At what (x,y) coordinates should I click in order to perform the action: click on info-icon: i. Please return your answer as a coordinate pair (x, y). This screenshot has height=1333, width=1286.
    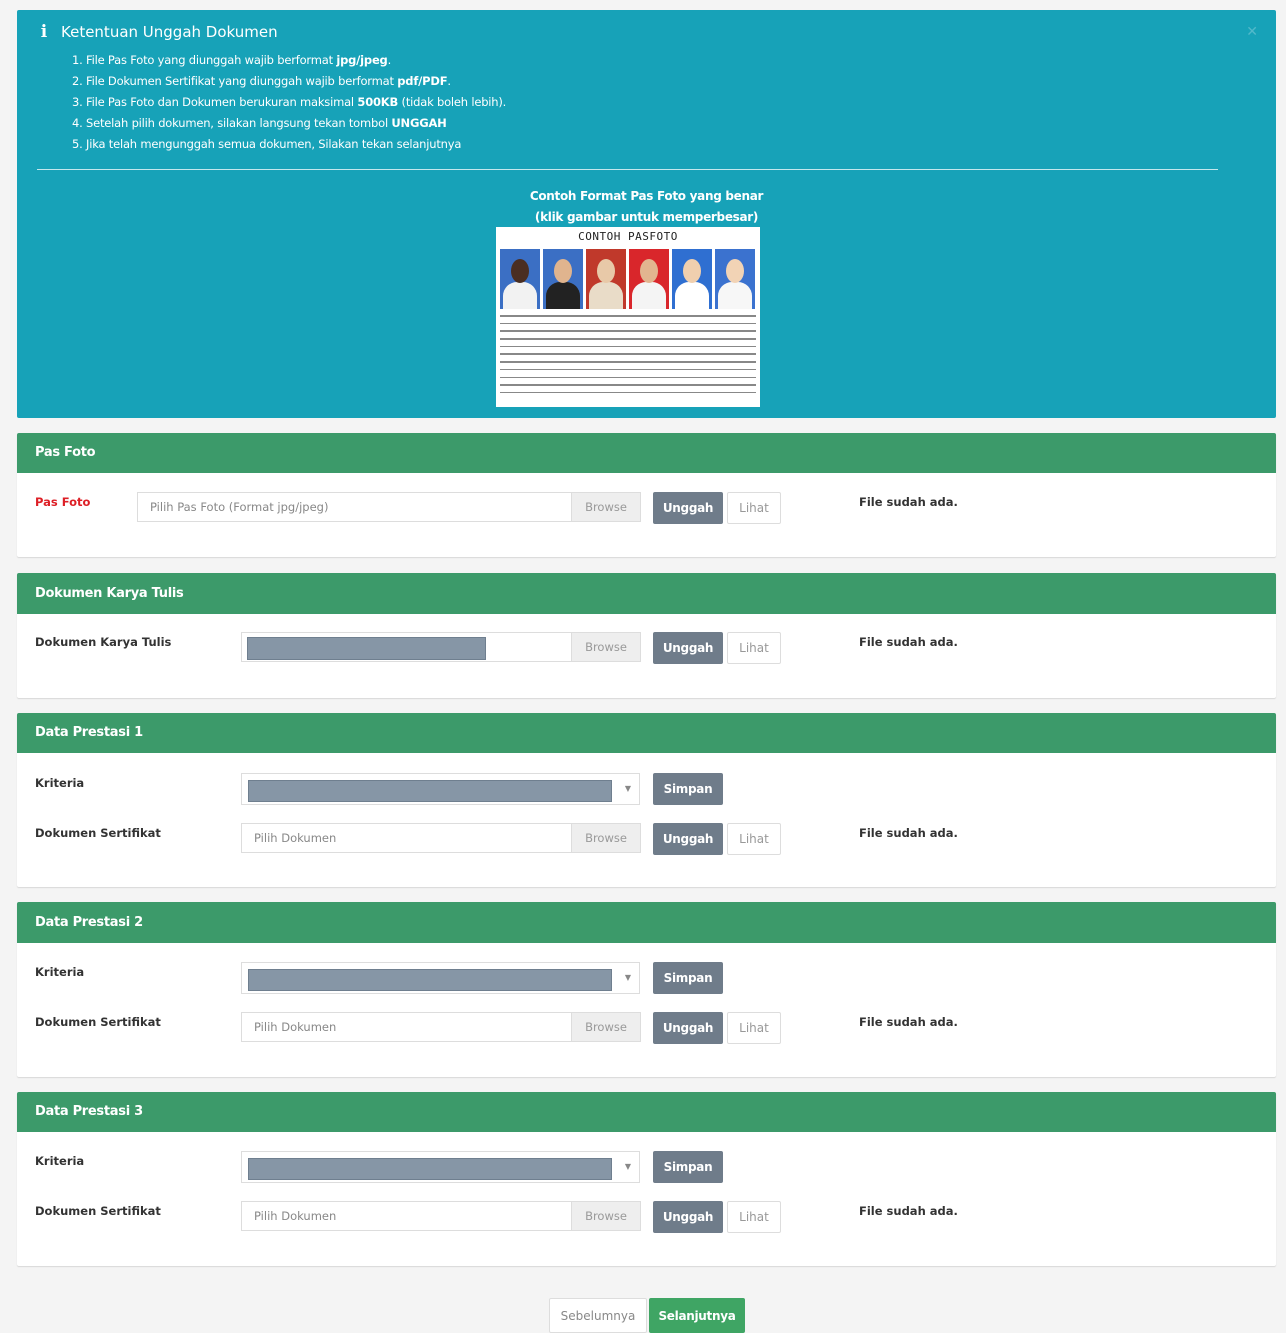
    Looking at the image, I should click on (44, 32).